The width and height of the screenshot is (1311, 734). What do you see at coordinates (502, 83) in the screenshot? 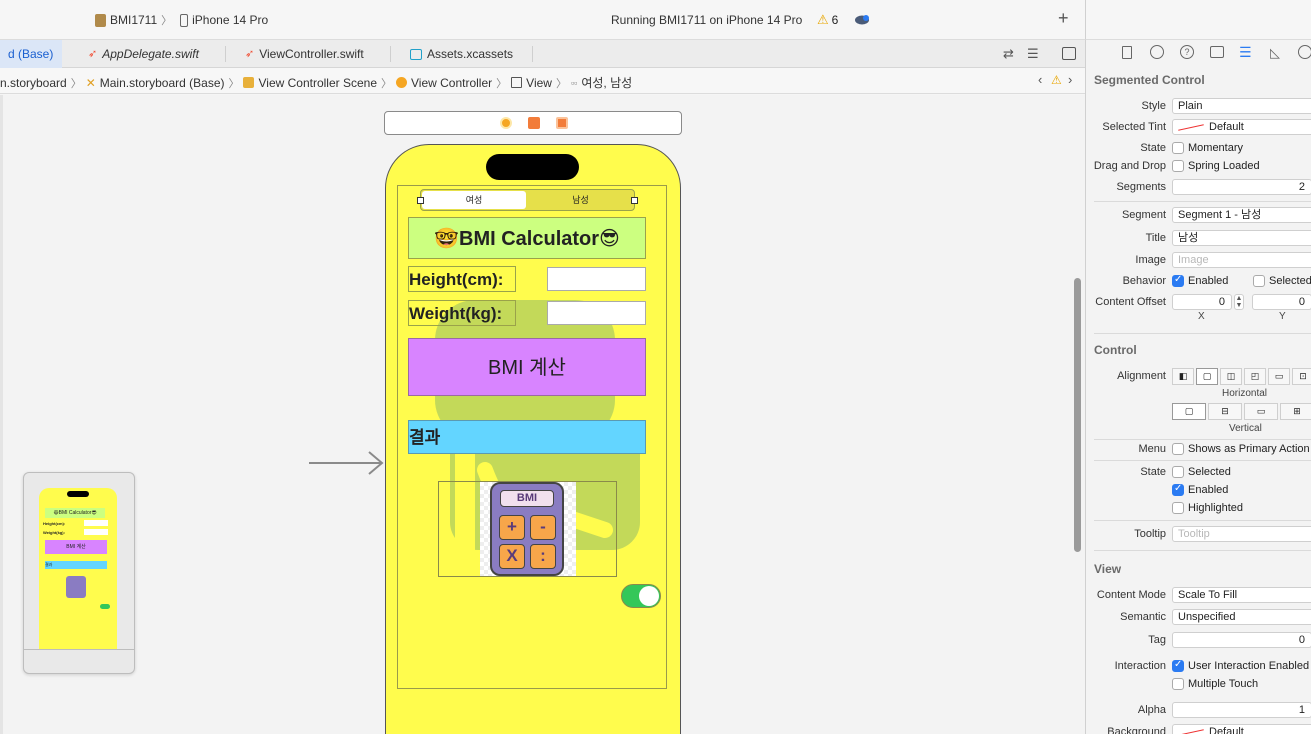
I see `chevron-right-icon: 〉` at bounding box center [502, 83].